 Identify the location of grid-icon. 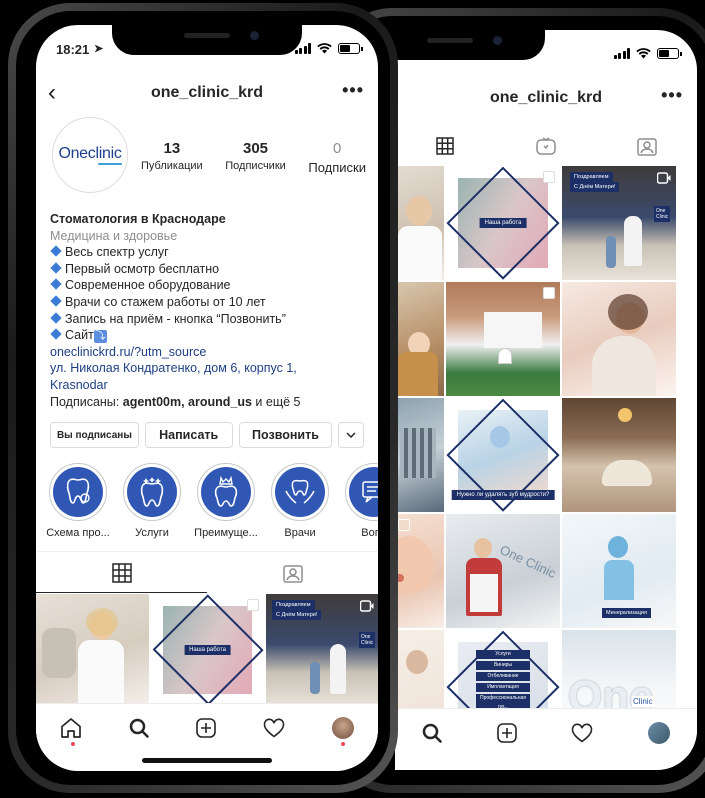
(445, 146).